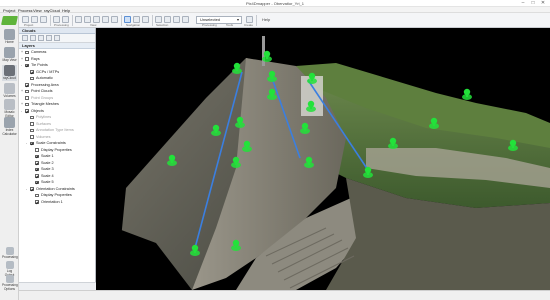  What do you see at coordinates (266, 19) in the screenshot?
I see `help-label: Help` at bounding box center [266, 19].